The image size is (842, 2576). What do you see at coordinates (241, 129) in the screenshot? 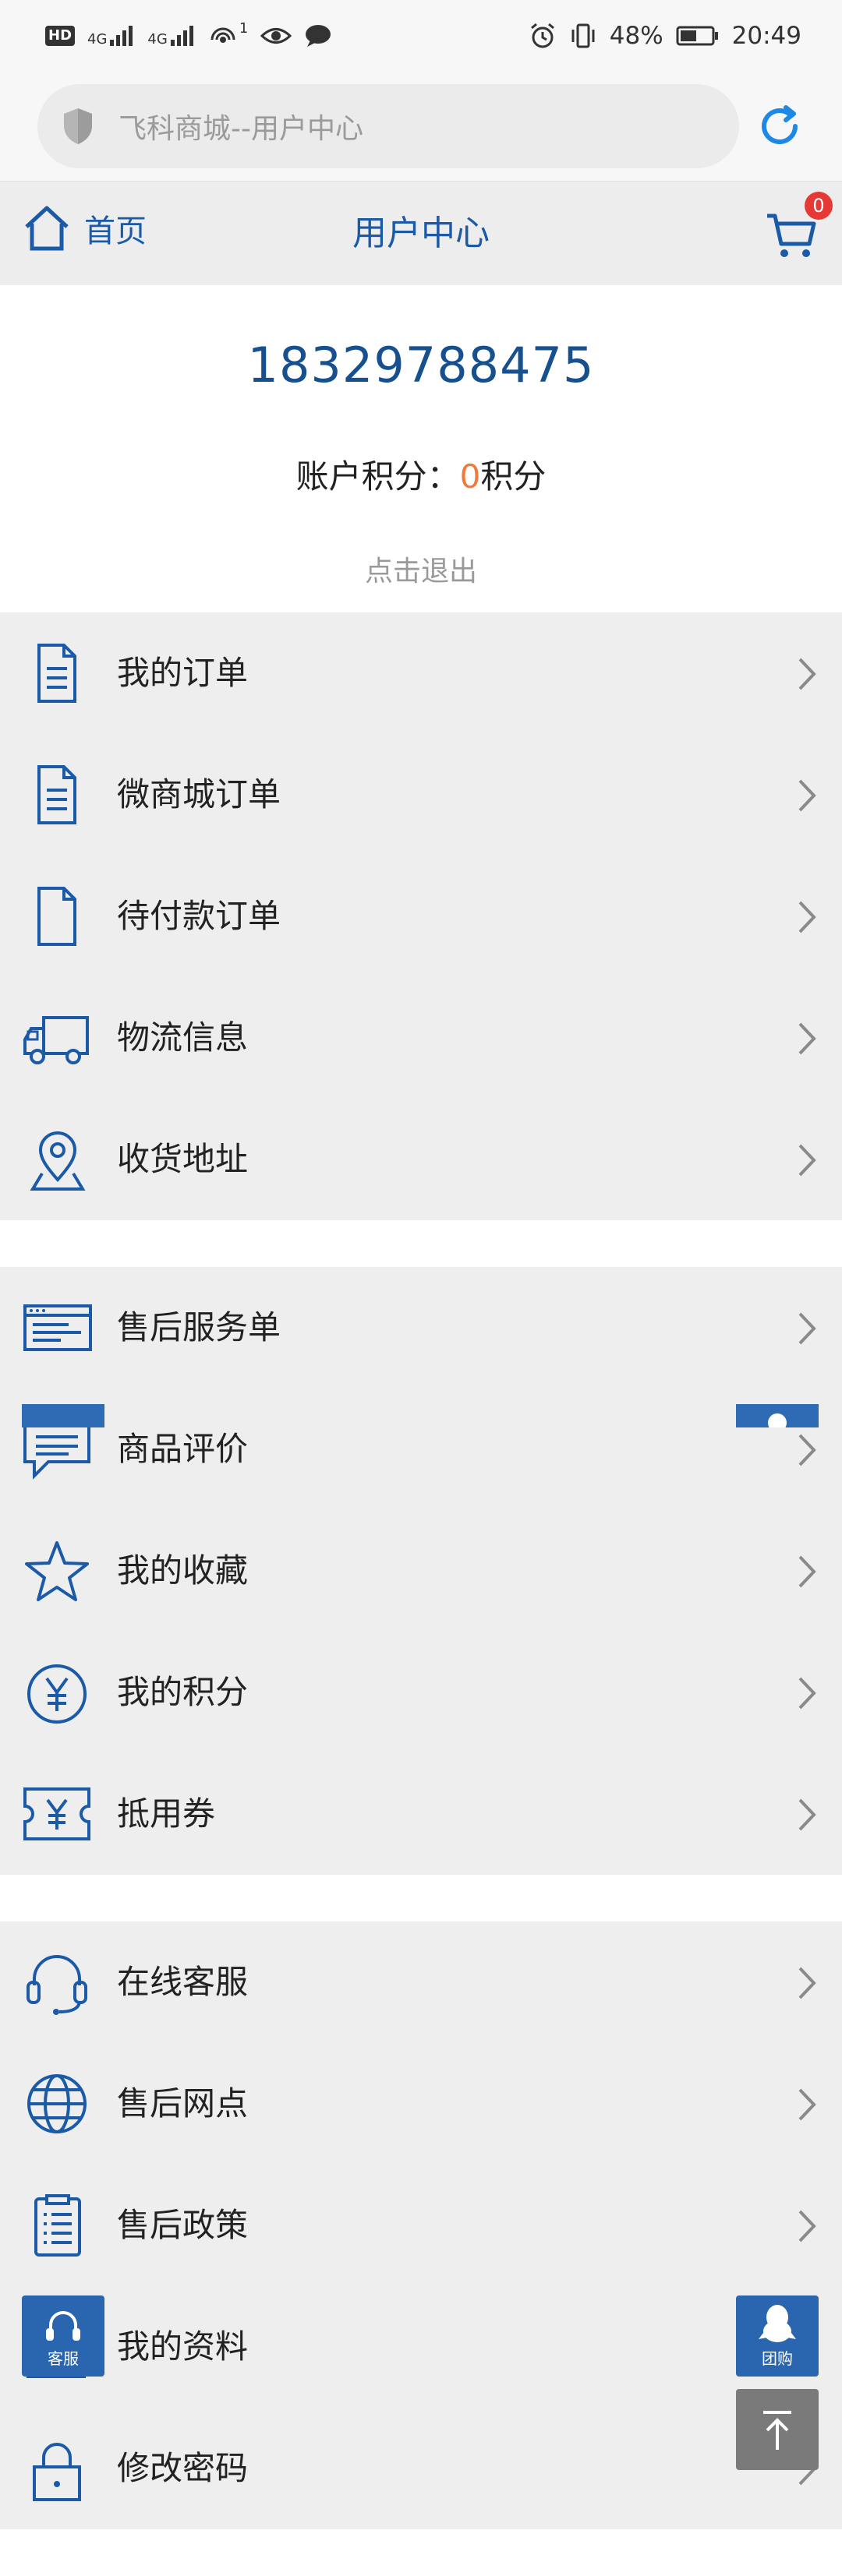
I see `address-text: 飞科商城--用户中心` at bounding box center [241, 129].